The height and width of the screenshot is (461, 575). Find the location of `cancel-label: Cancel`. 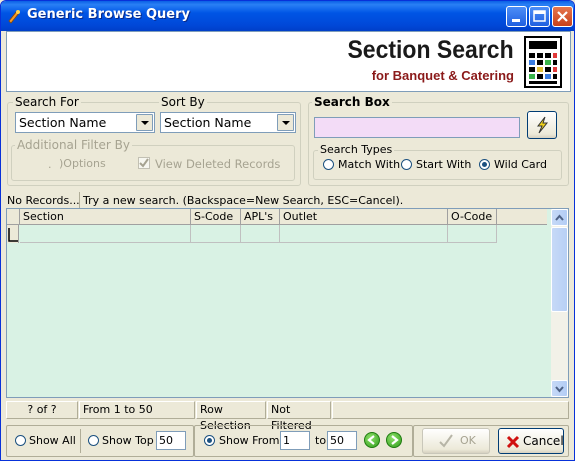

cancel-label: Cancel is located at coordinates (543, 441).